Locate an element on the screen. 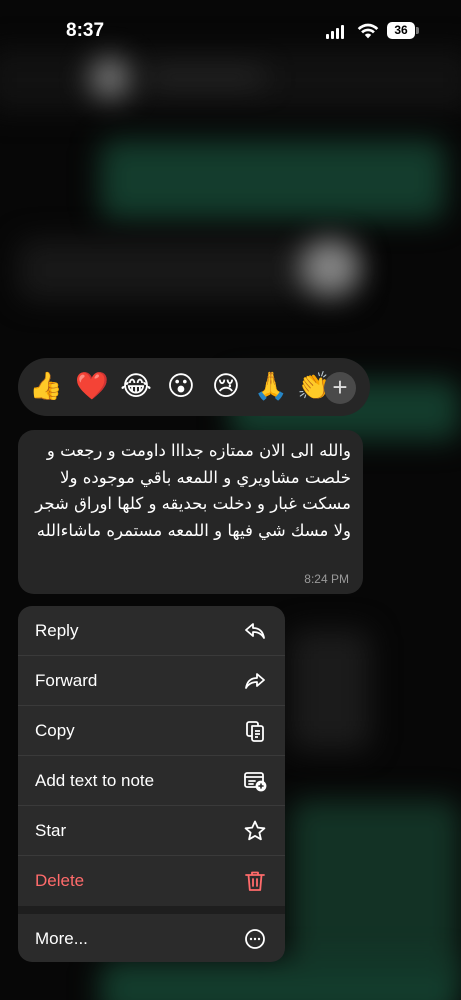 The width and height of the screenshot is (461, 1000). reply-icon is located at coordinates (255, 631).